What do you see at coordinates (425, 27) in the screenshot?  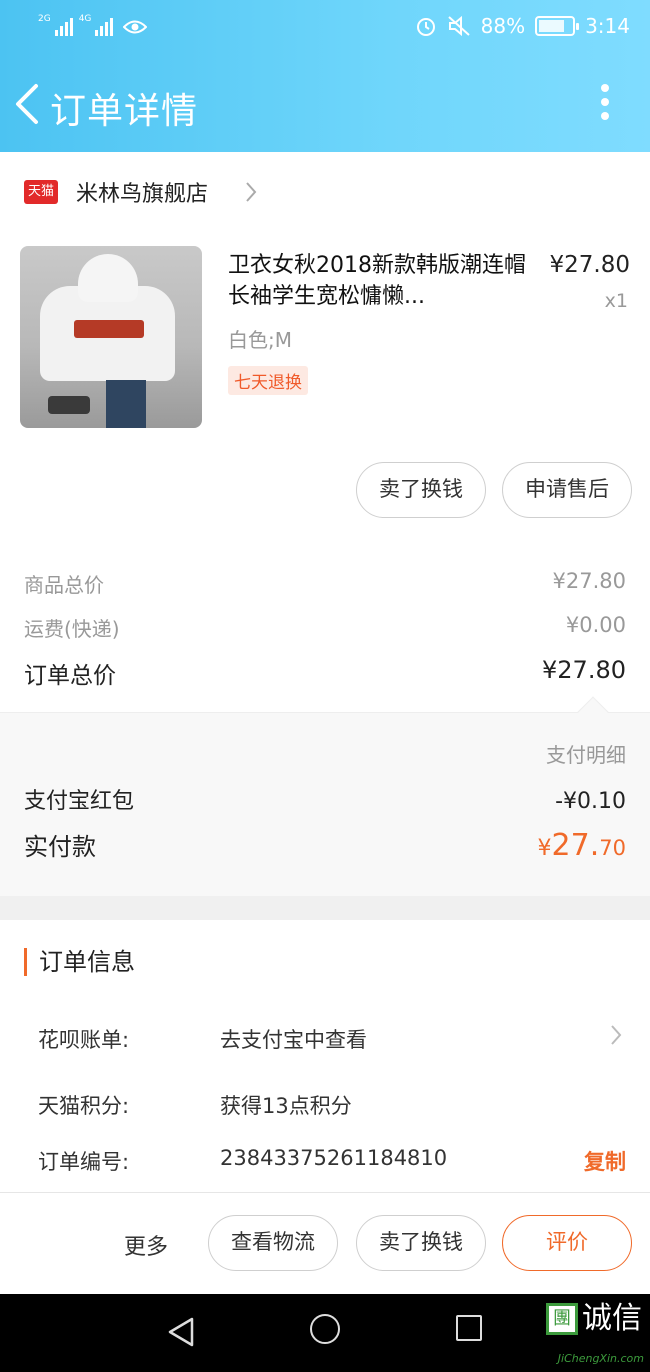 I see `alarm-icon` at bounding box center [425, 27].